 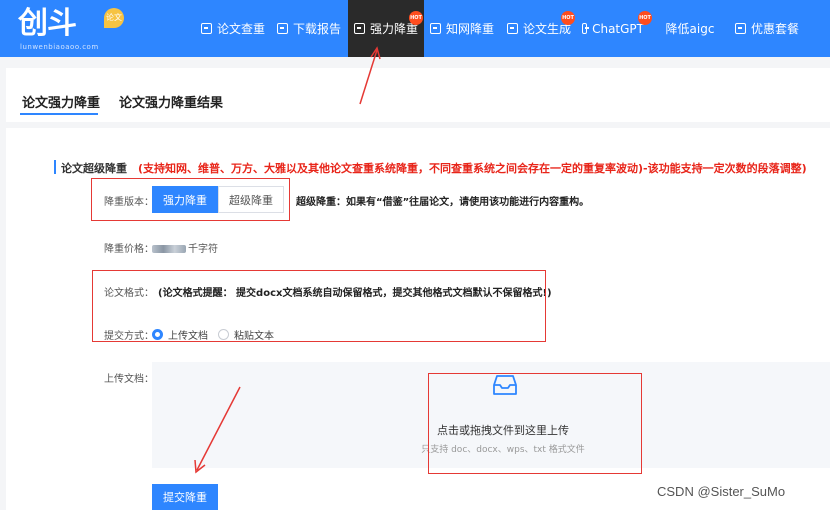 I want to click on logo-badge: 论文, so click(x=114, y=18).